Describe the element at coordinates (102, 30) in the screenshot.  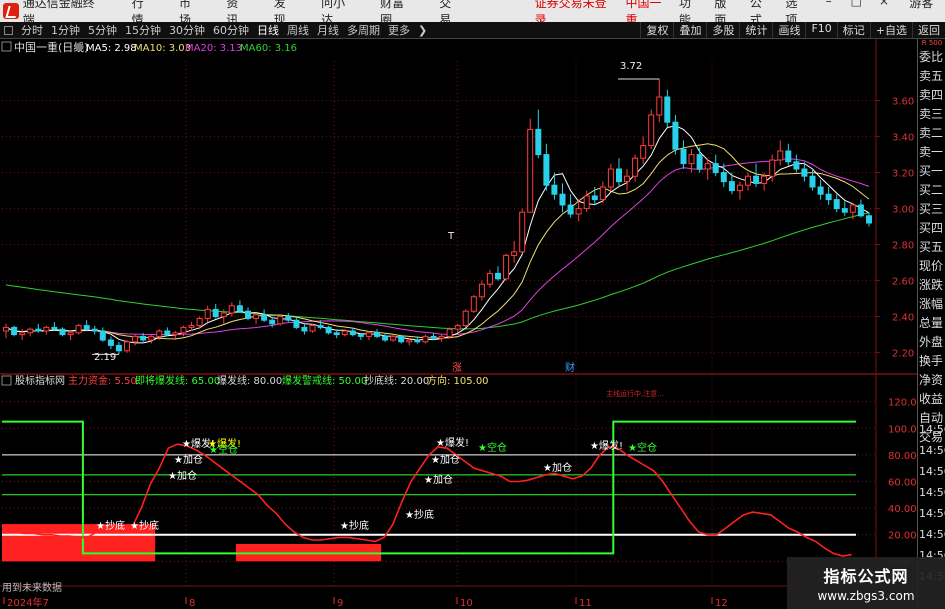
I see `period-5min: 5分钟` at that location.